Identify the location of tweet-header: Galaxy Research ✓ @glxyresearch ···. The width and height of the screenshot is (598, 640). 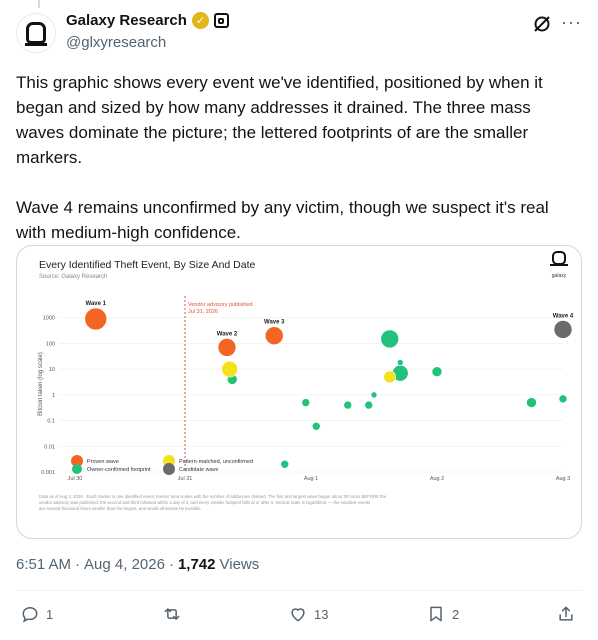
(299, 34).